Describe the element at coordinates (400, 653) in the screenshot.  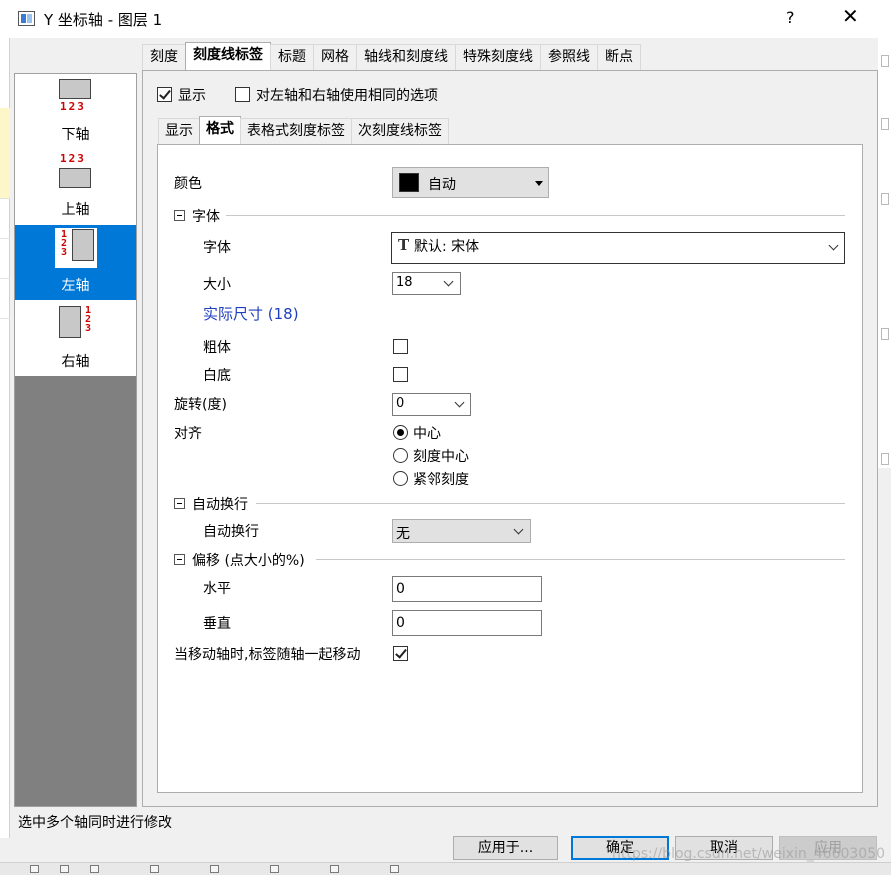
I see `move-with-axis-checkbox` at that location.